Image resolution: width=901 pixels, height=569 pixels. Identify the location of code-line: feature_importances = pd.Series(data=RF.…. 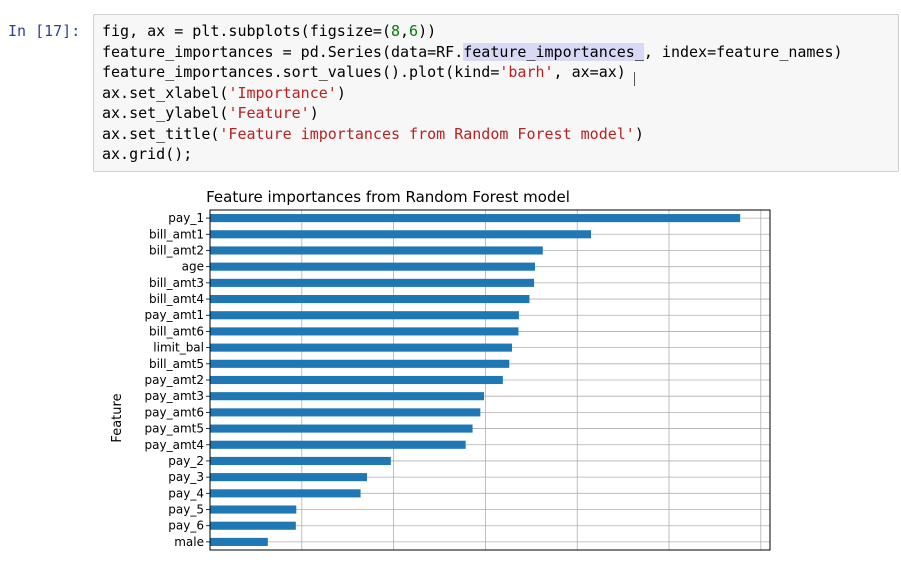
(472, 51).